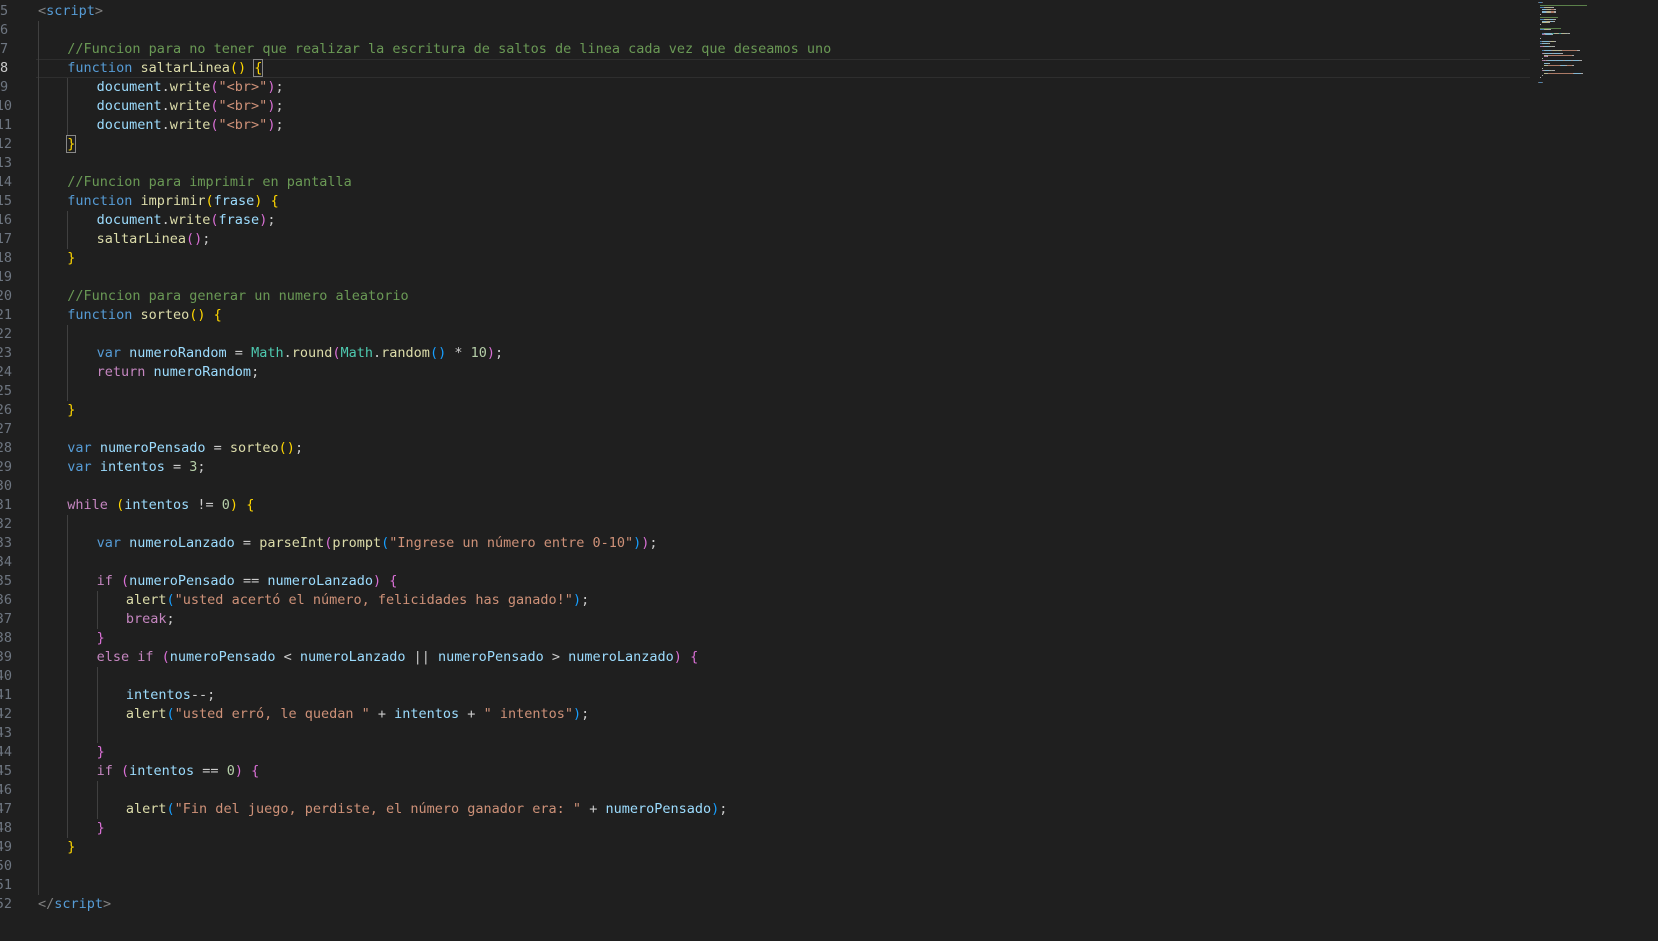 The image size is (1658, 941). Describe the element at coordinates (765, 885) in the screenshot. I see `code-line: 51` at that location.